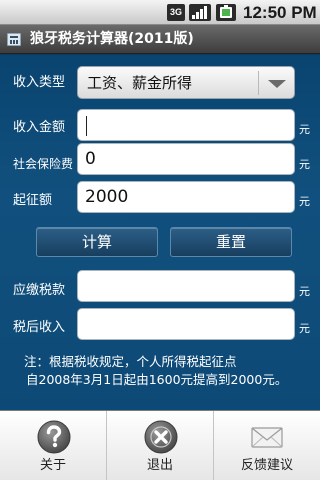  I want to click on close-icon, so click(161, 437).